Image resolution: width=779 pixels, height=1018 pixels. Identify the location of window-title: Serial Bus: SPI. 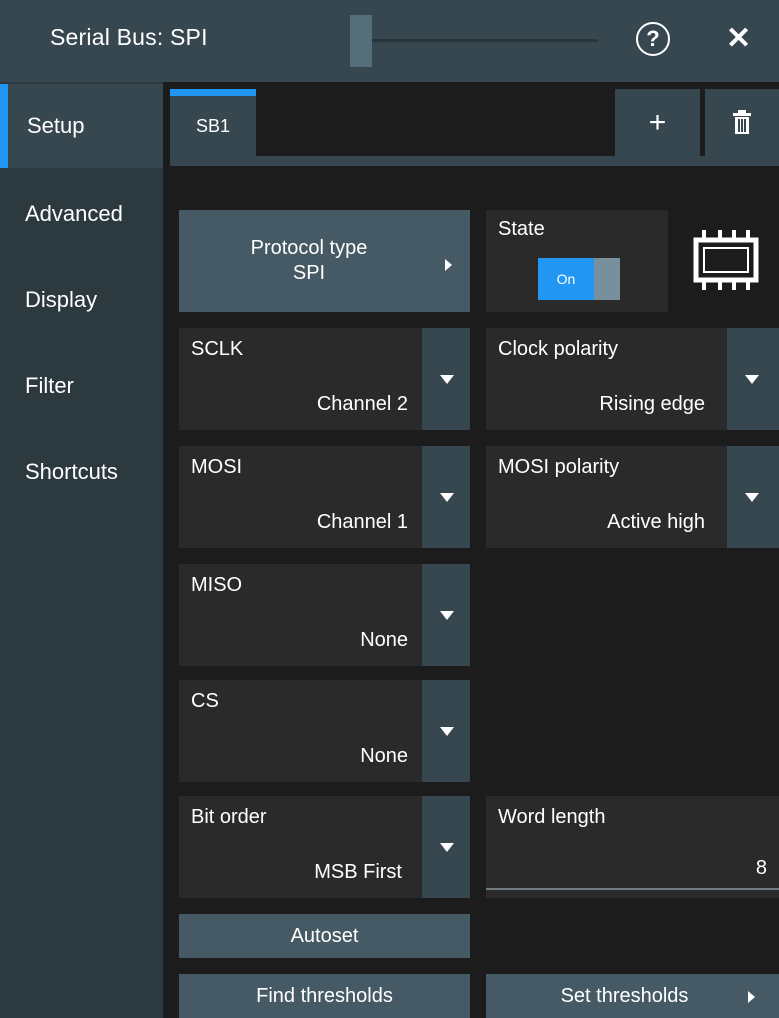
(129, 37).